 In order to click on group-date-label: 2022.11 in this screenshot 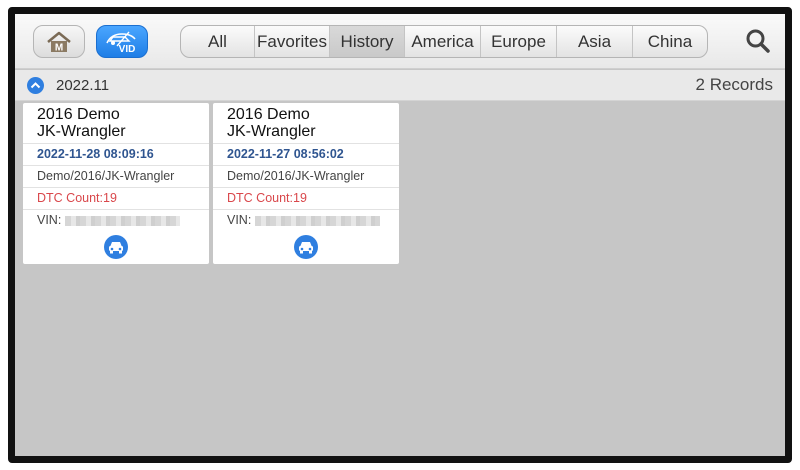, I will do `click(83, 85)`.